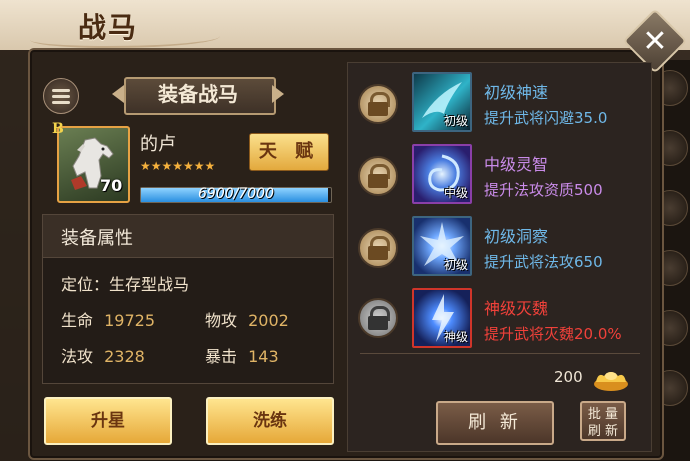 Image resolution: width=690 pixels, height=461 pixels. I want to click on skill-desc: 提升武将闪避35.0, so click(546, 118).